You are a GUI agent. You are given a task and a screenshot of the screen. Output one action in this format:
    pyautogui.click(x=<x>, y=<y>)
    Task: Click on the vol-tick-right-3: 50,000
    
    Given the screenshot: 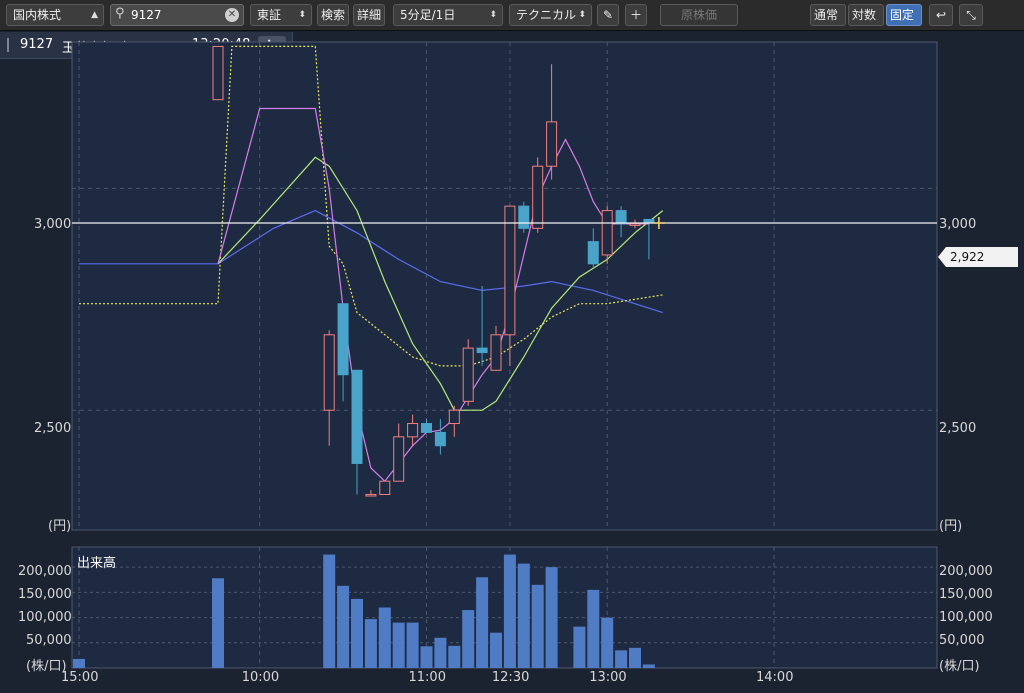 What is the action you would take?
    pyautogui.click(x=962, y=640)
    